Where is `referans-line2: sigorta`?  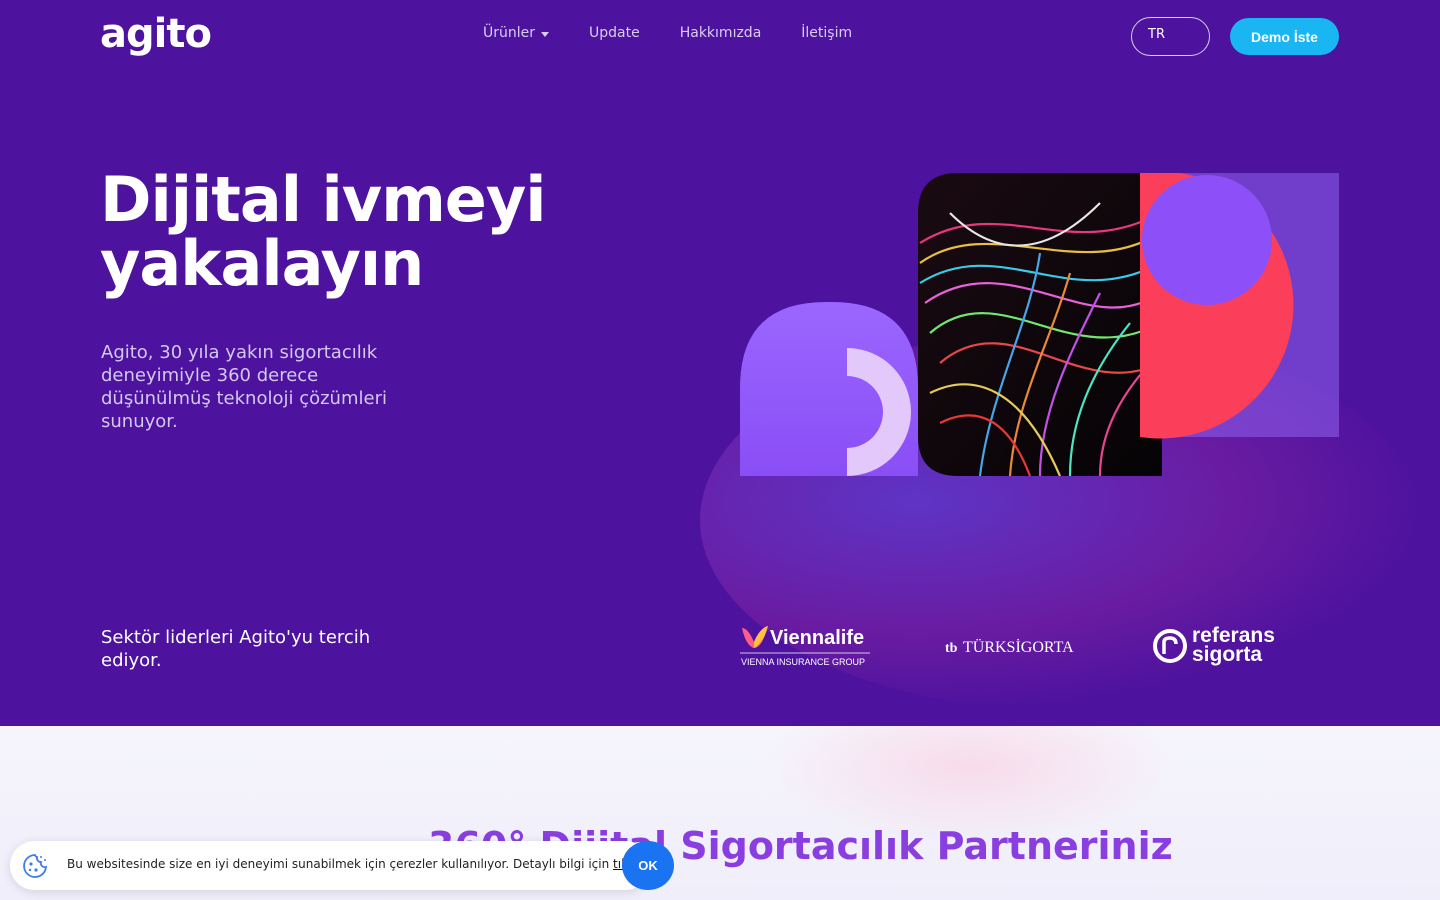
referans-line2: sigorta is located at coordinates (1227, 654).